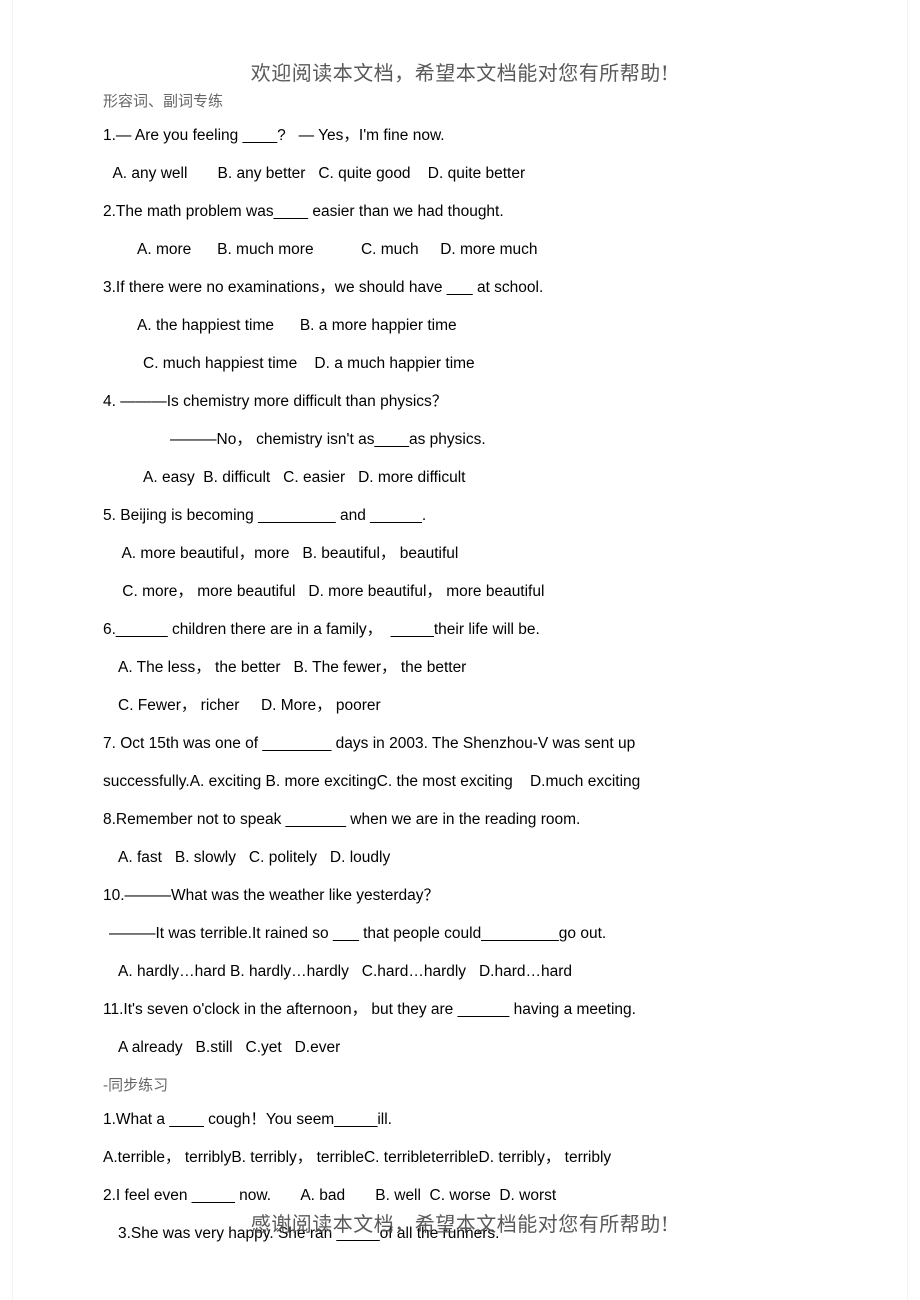 Image resolution: width=920 pixels, height=1300 pixels. What do you see at coordinates (460, 1095) in the screenshot?
I see `section-heading-synchronous-practice: -同步练习` at bounding box center [460, 1095].